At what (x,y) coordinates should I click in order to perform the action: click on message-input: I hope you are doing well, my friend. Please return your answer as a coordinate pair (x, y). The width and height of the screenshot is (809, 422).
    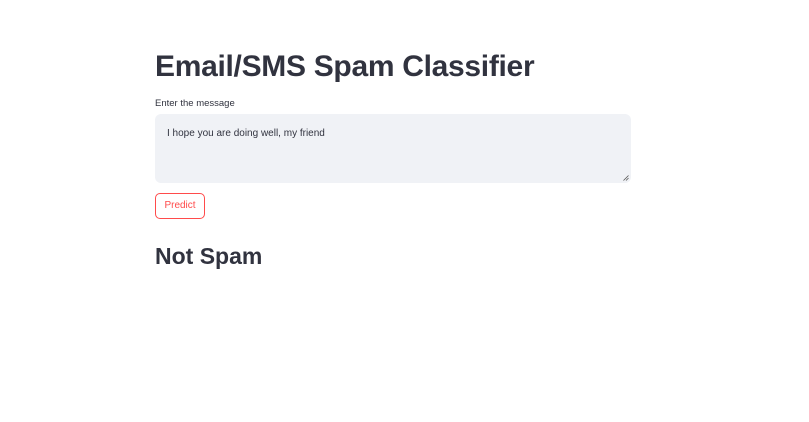
    Looking at the image, I should click on (393, 148).